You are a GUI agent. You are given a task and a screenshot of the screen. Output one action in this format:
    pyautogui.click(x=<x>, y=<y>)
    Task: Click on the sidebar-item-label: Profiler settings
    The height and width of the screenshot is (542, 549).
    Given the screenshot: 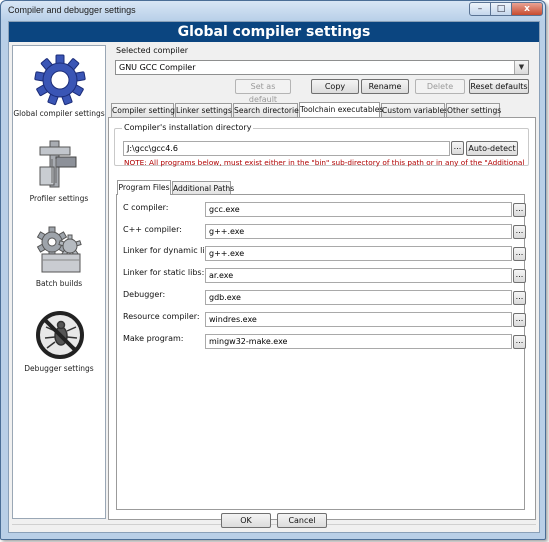 What is the action you would take?
    pyautogui.click(x=59, y=198)
    